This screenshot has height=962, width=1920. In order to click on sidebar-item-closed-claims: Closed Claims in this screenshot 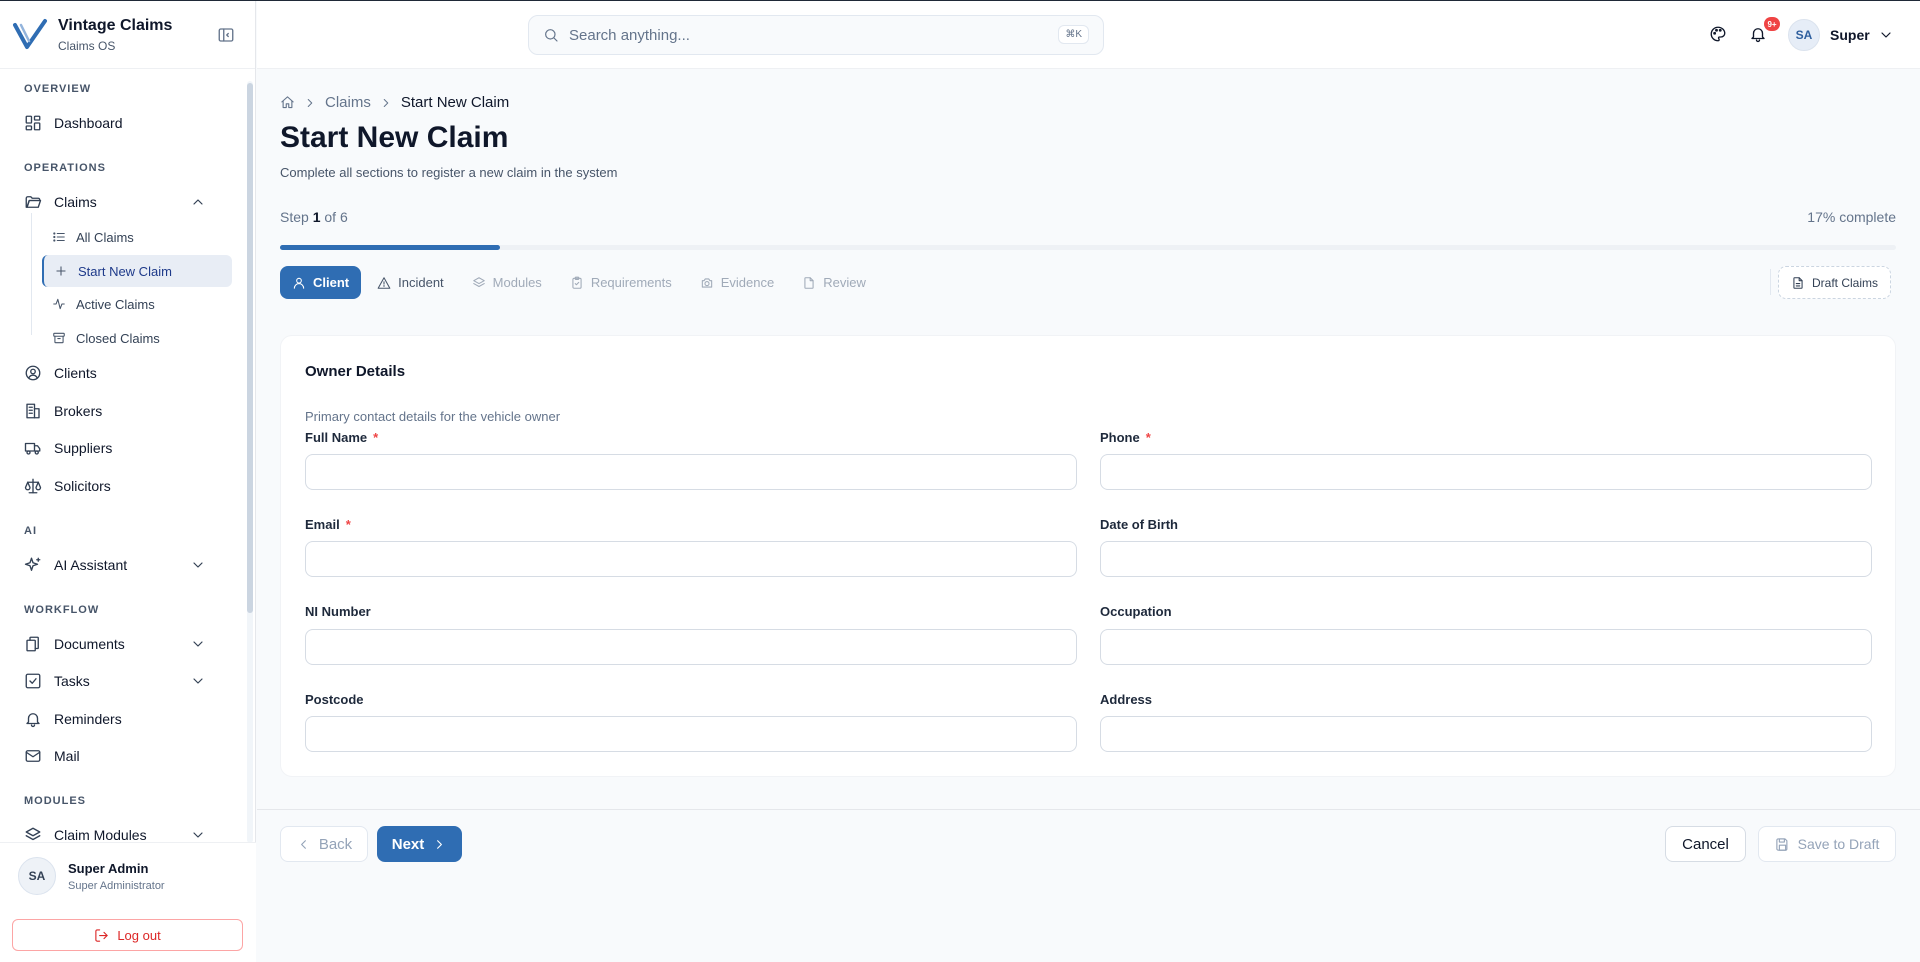, I will do `click(137, 338)`.